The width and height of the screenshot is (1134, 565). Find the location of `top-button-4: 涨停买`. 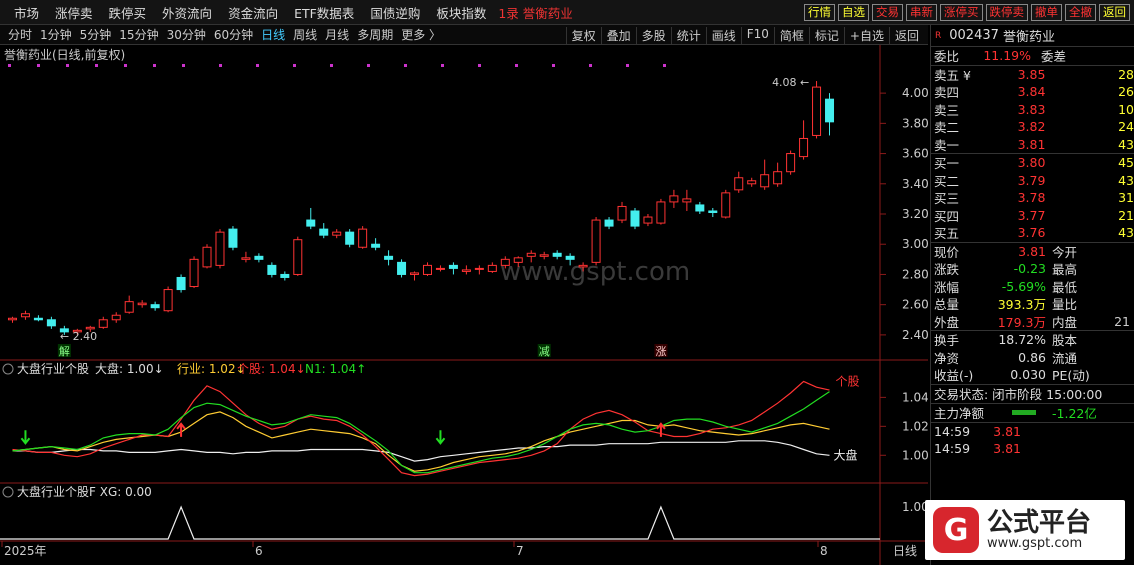

top-button-4: 涨停买 is located at coordinates (961, 12).